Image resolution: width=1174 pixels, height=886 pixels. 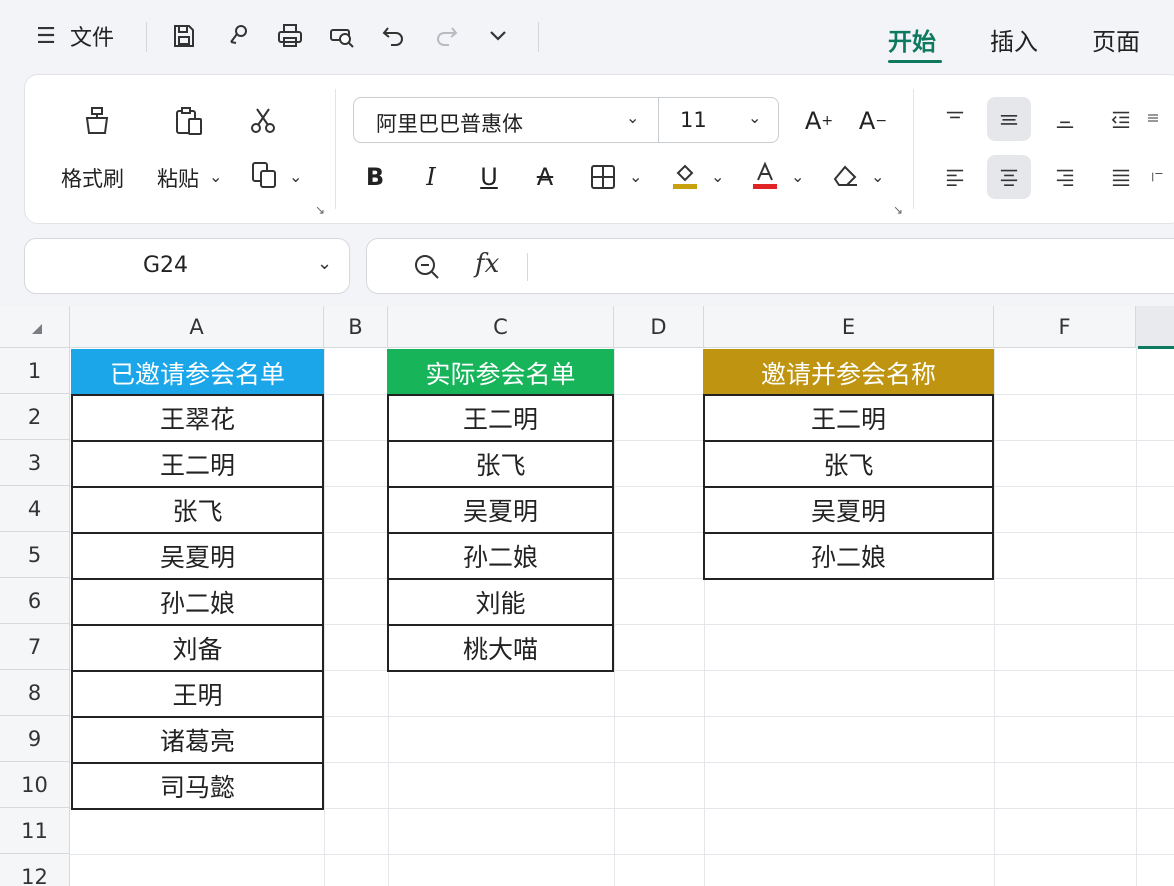 What do you see at coordinates (324, 263) in the screenshot?
I see `name-box-chevron-down-icon: ⌄` at bounding box center [324, 263].